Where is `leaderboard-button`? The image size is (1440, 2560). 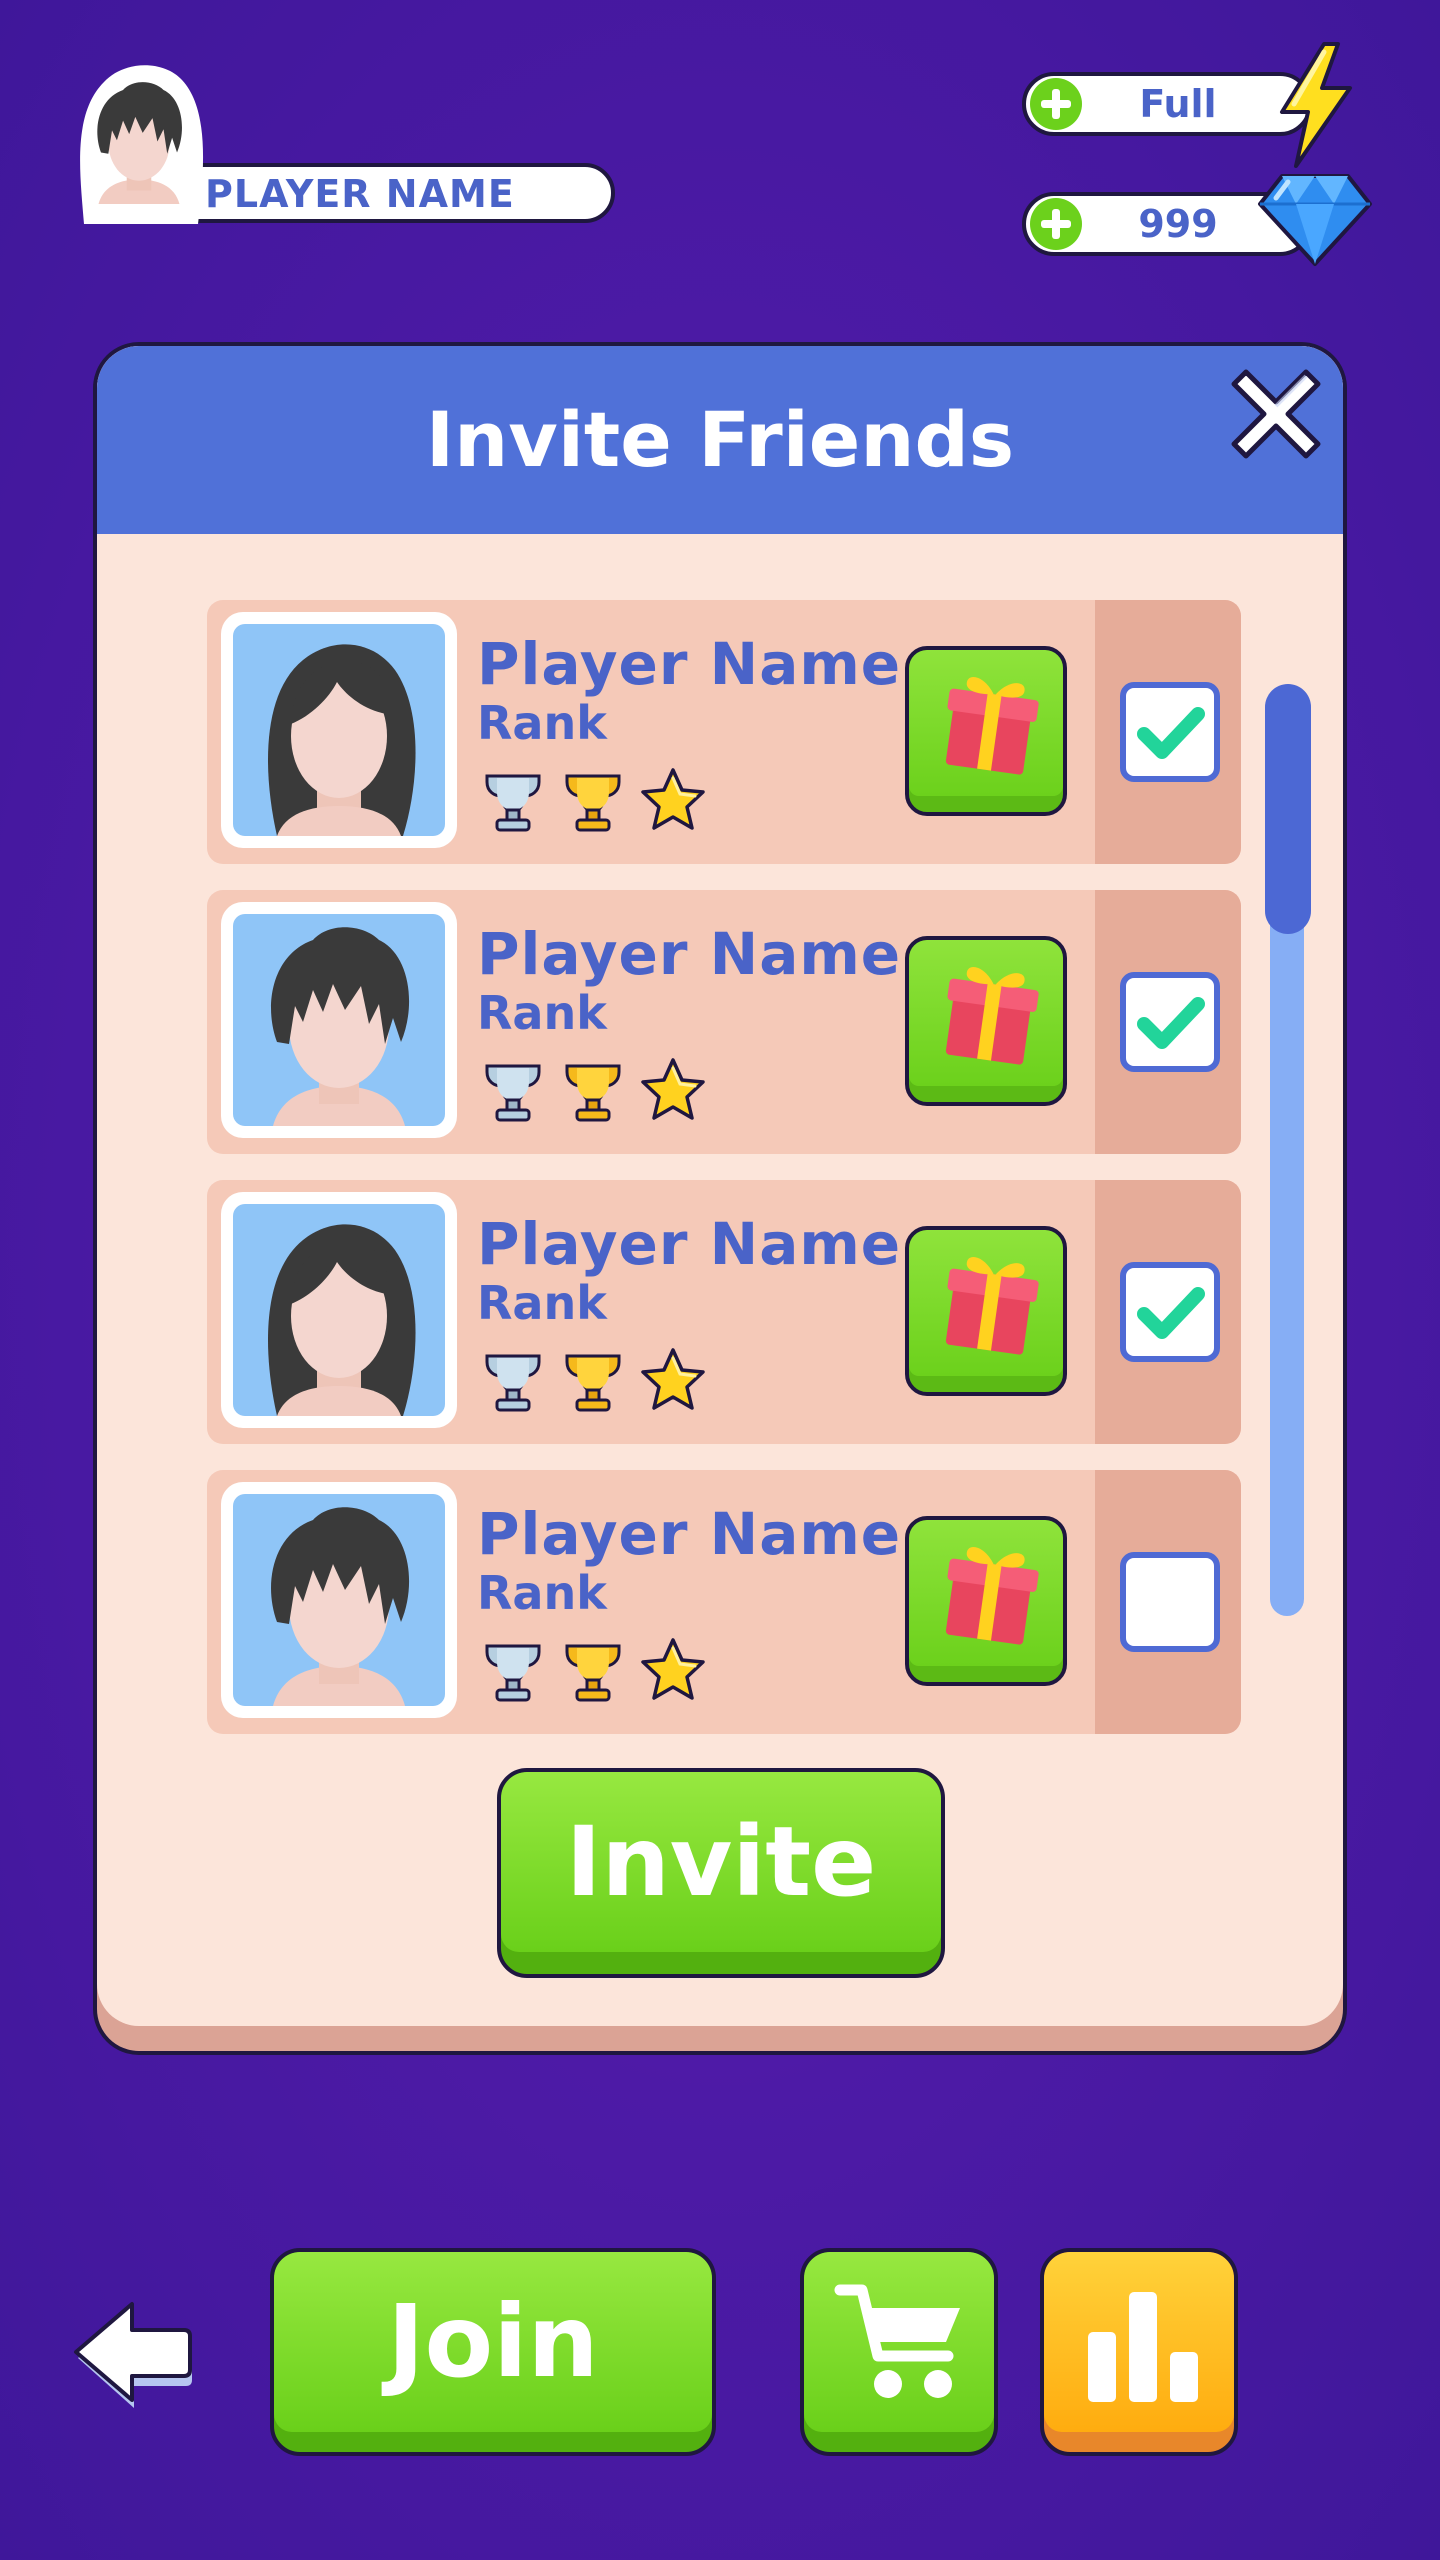
leaderboard-button is located at coordinates (1139, 2352).